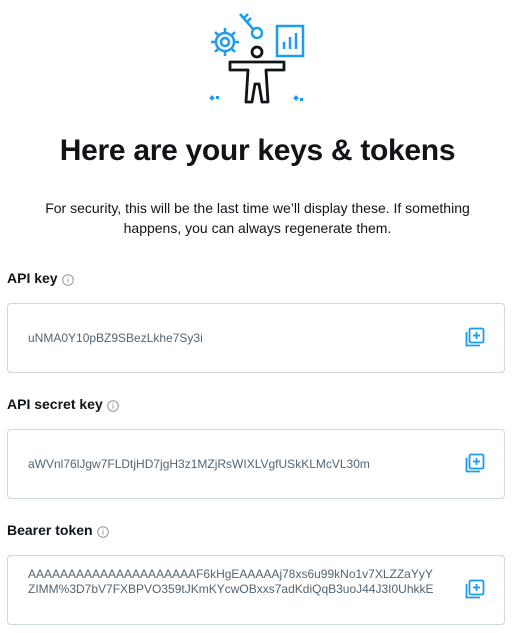  I want to click on keys-illustration, so click(257, 58).